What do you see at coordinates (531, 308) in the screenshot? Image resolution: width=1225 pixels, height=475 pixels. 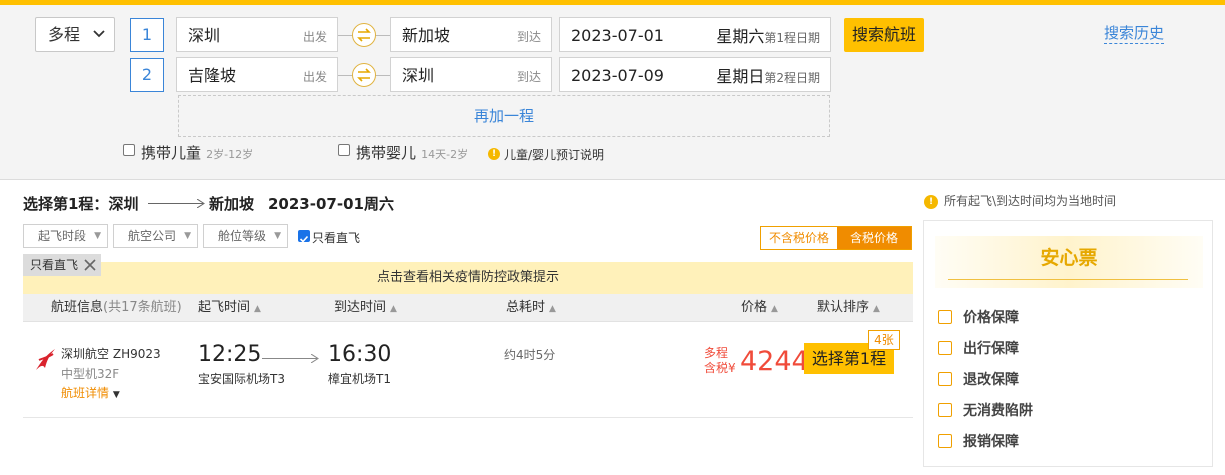 I see `col-duration: 总耗时 ▲` at bounding box center [531, 308].